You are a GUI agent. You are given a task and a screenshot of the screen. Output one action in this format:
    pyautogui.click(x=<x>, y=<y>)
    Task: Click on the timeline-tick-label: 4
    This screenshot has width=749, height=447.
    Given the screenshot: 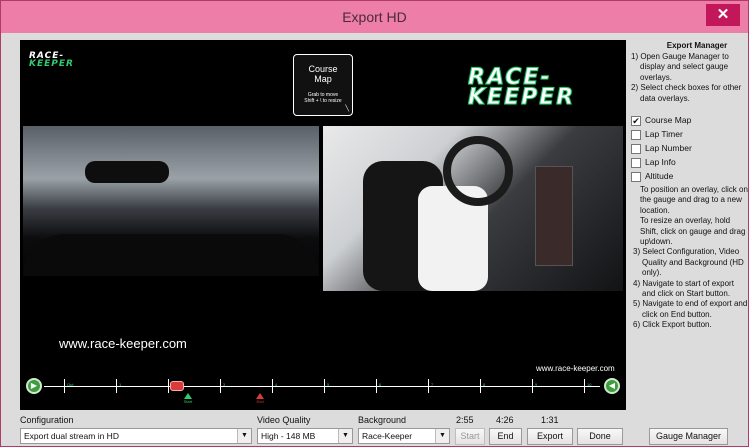 What is the action you would take?
    pyautogui.click(x=276, y=384)
    